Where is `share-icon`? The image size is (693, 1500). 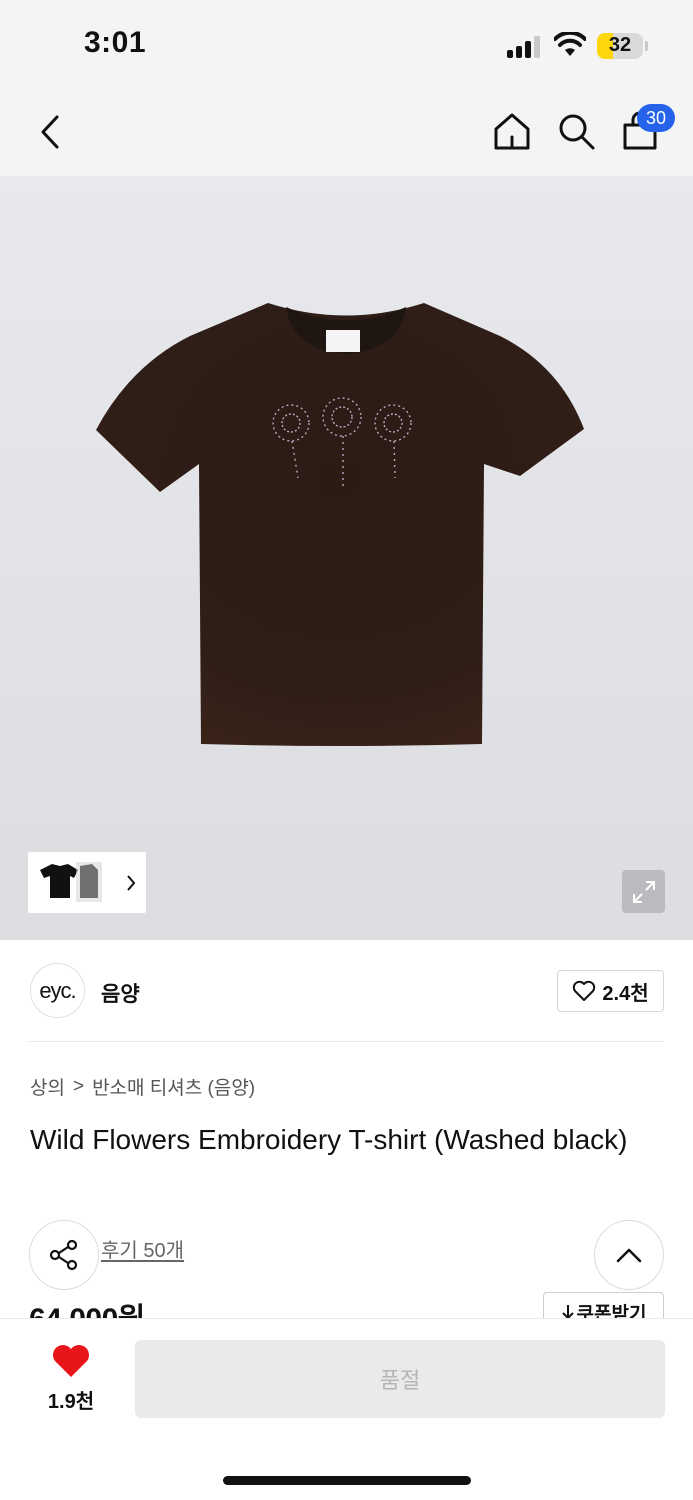
share-icon is located at coordinates (63, 1255).